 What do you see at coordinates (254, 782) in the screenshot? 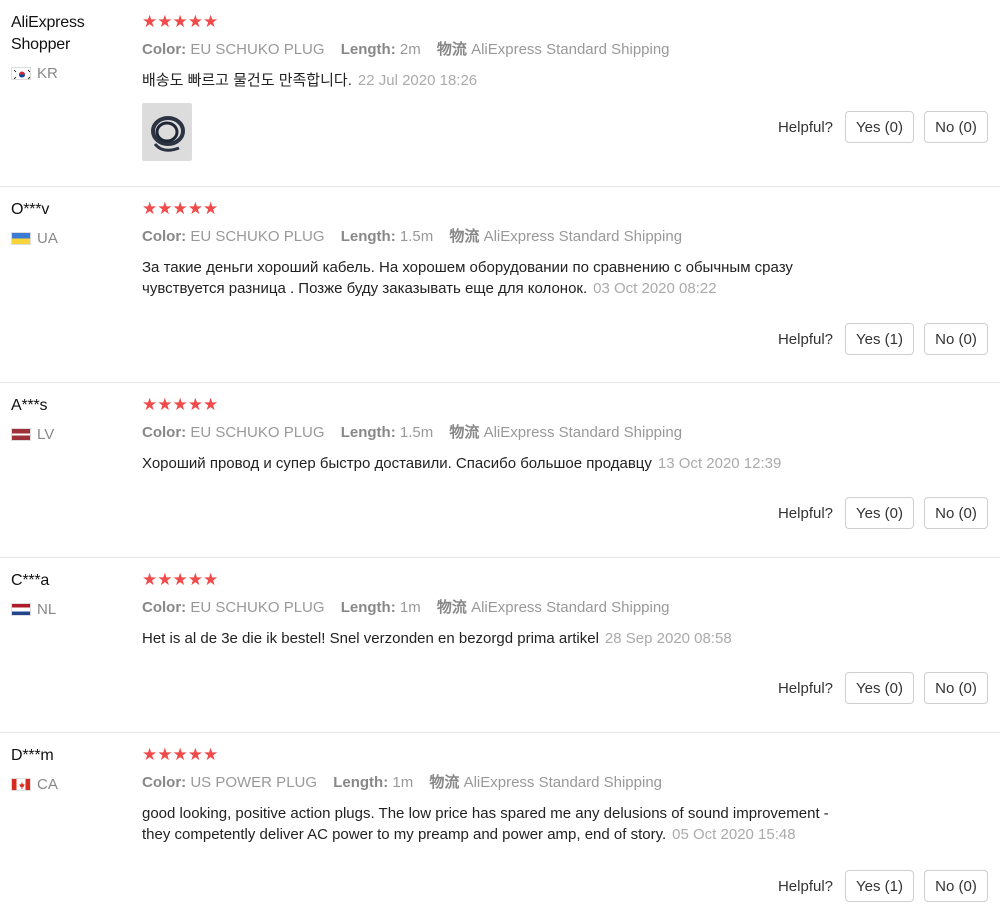
I see `color-value: US POWER PLUG` at bounding box center [254, 782].